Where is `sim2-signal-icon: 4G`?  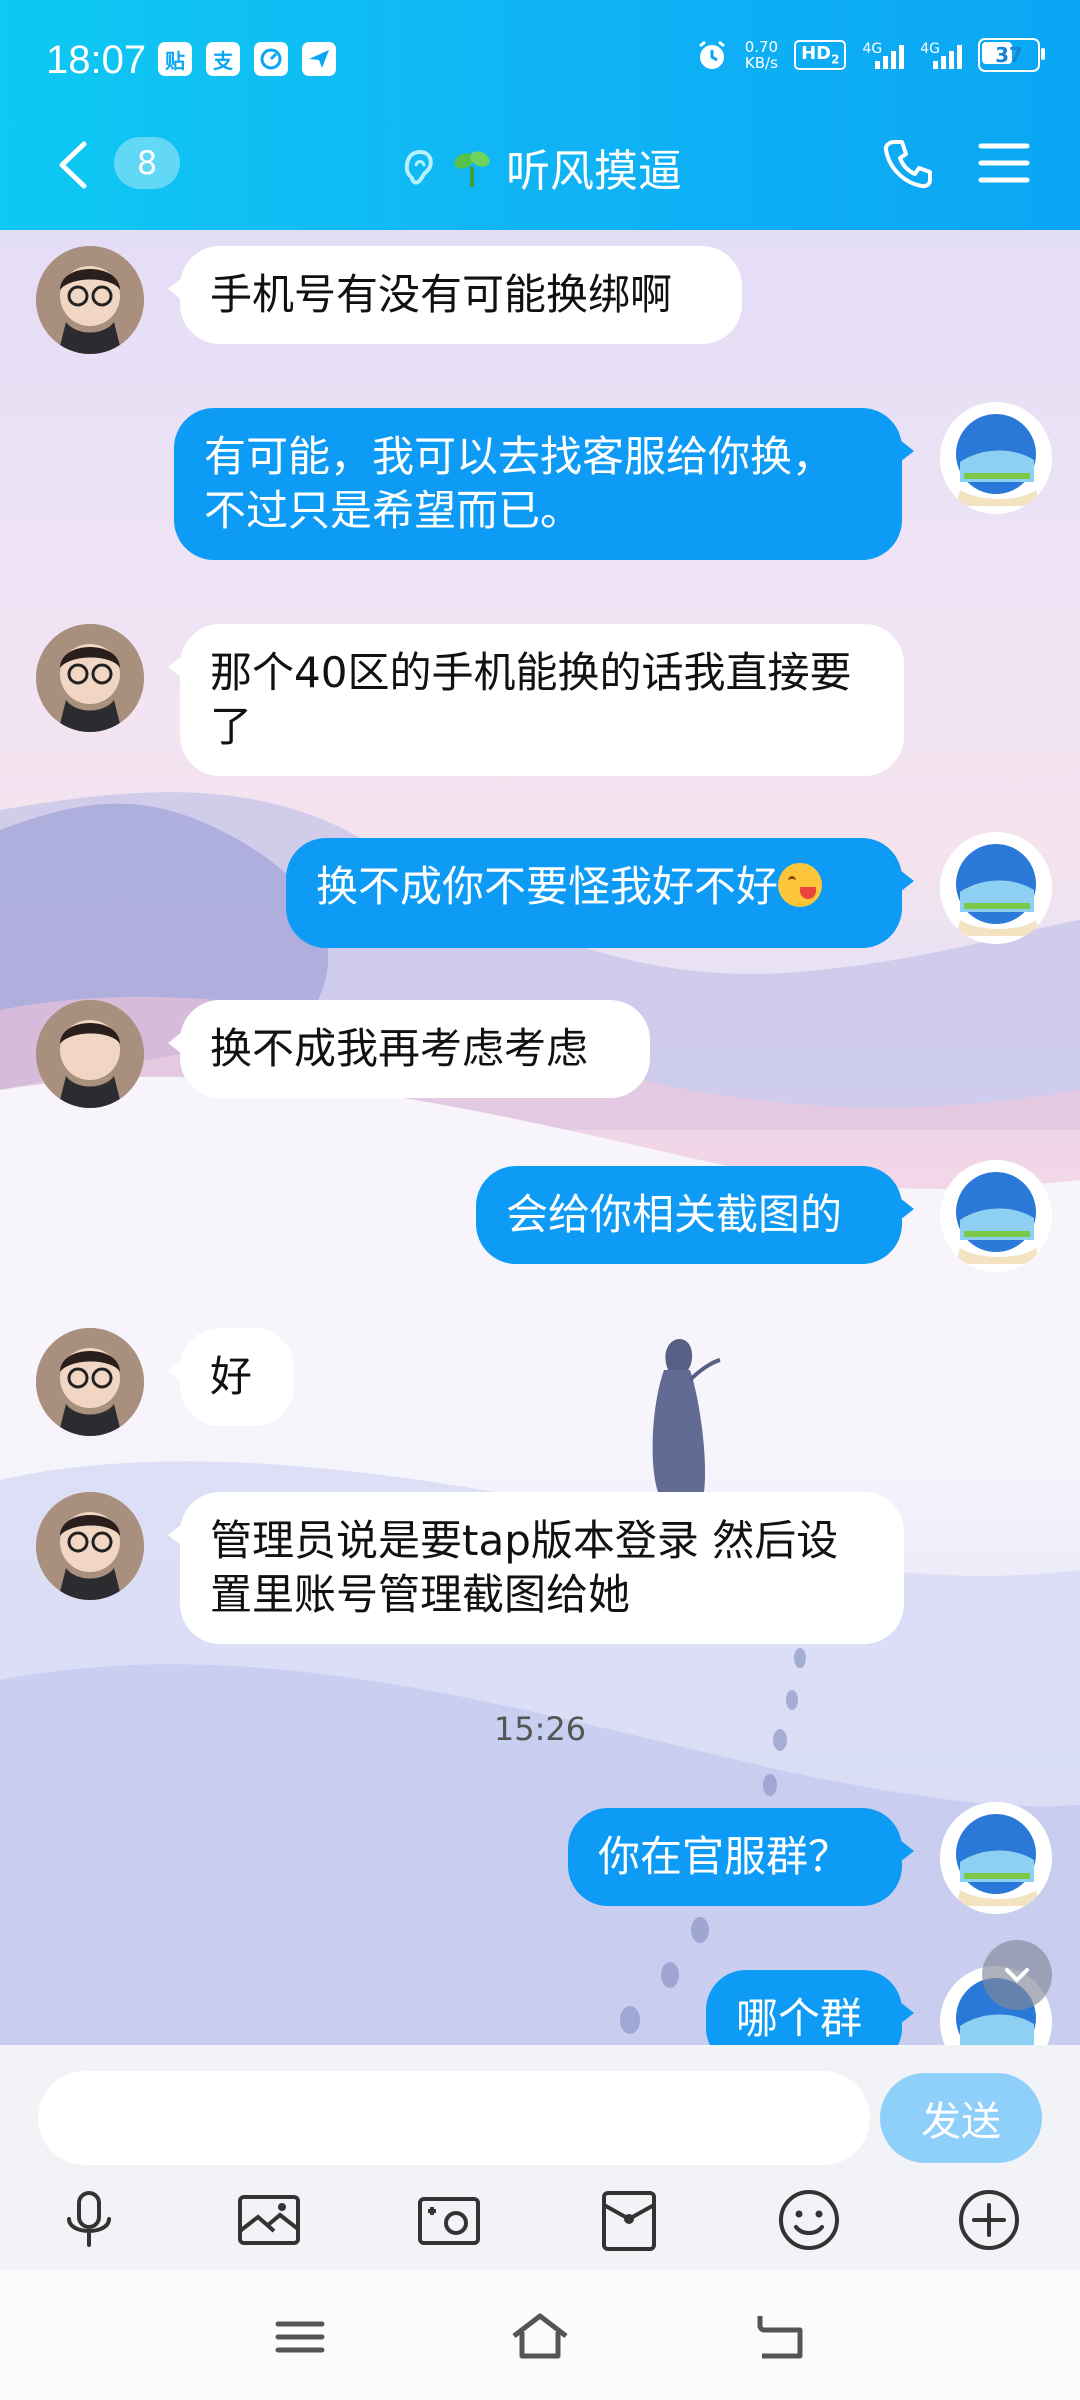
sim2-signal-icon: 4G is located at coordinates (941, 55).